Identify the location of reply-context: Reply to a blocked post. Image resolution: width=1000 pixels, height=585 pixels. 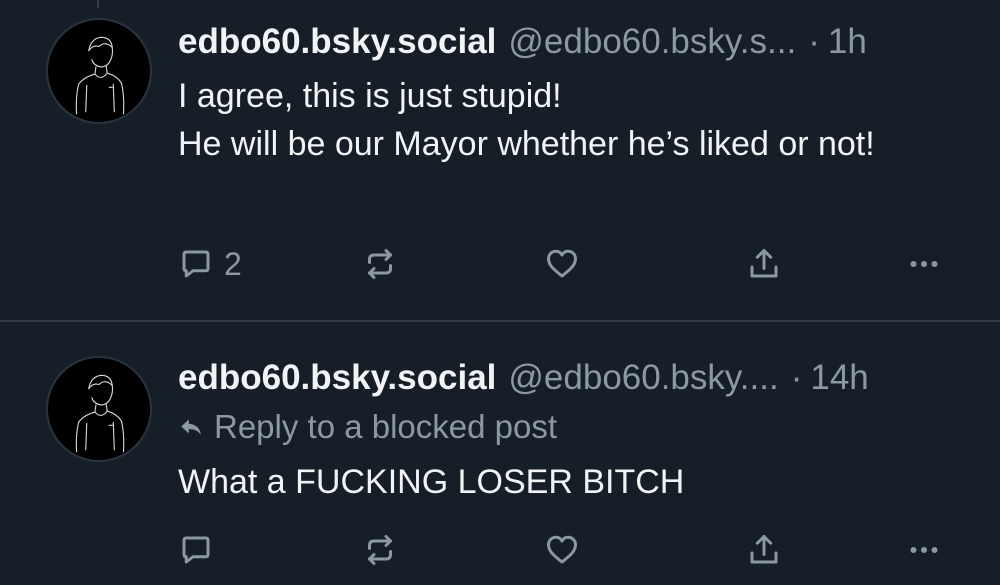
(574, 427).